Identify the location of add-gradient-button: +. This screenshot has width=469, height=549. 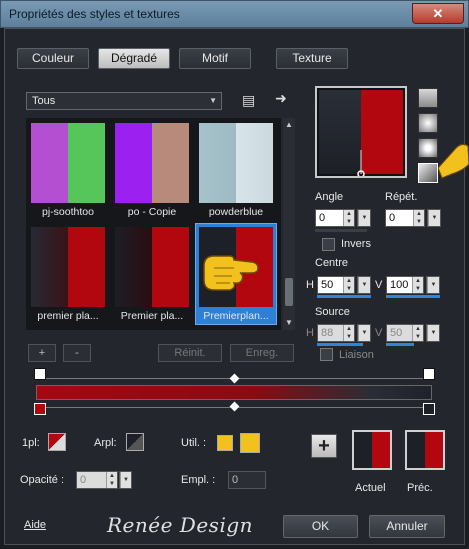
(42, 353).